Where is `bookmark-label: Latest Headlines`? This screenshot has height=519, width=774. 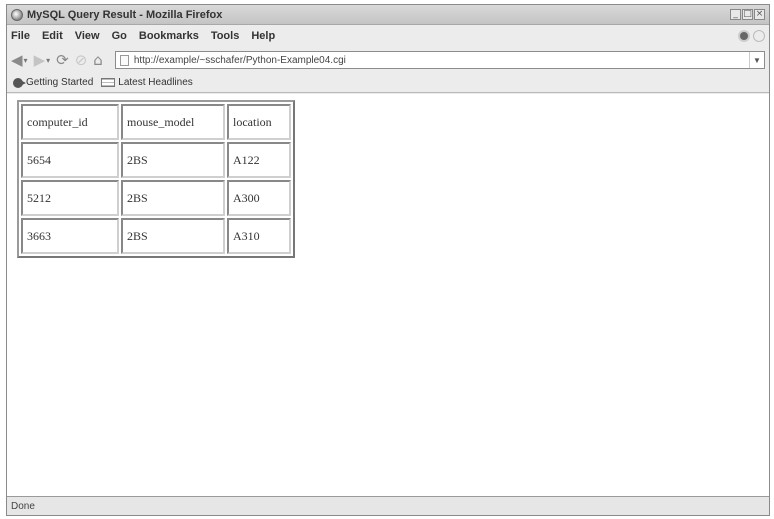
bookmark-label: Latest Headlines is located at coordinates (155, 82).